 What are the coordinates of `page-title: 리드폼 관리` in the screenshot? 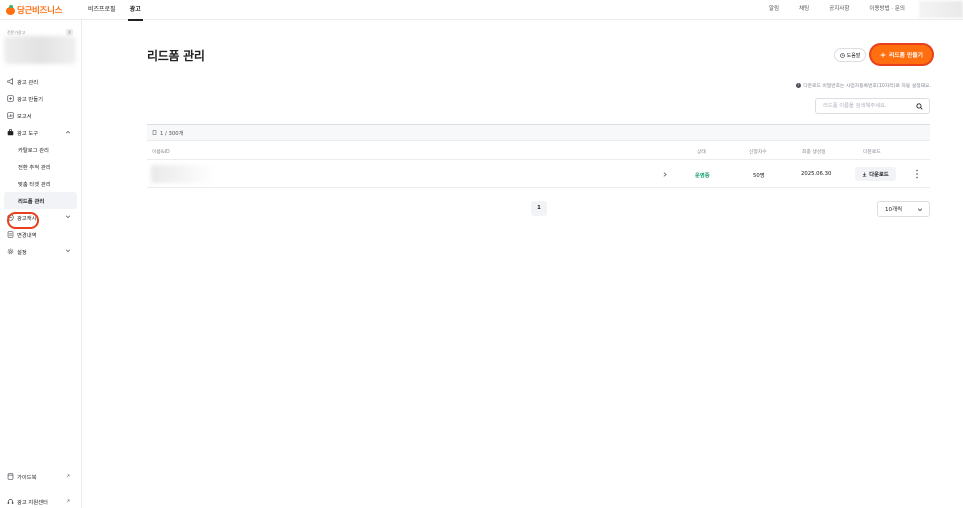 It's located at (176, 56).